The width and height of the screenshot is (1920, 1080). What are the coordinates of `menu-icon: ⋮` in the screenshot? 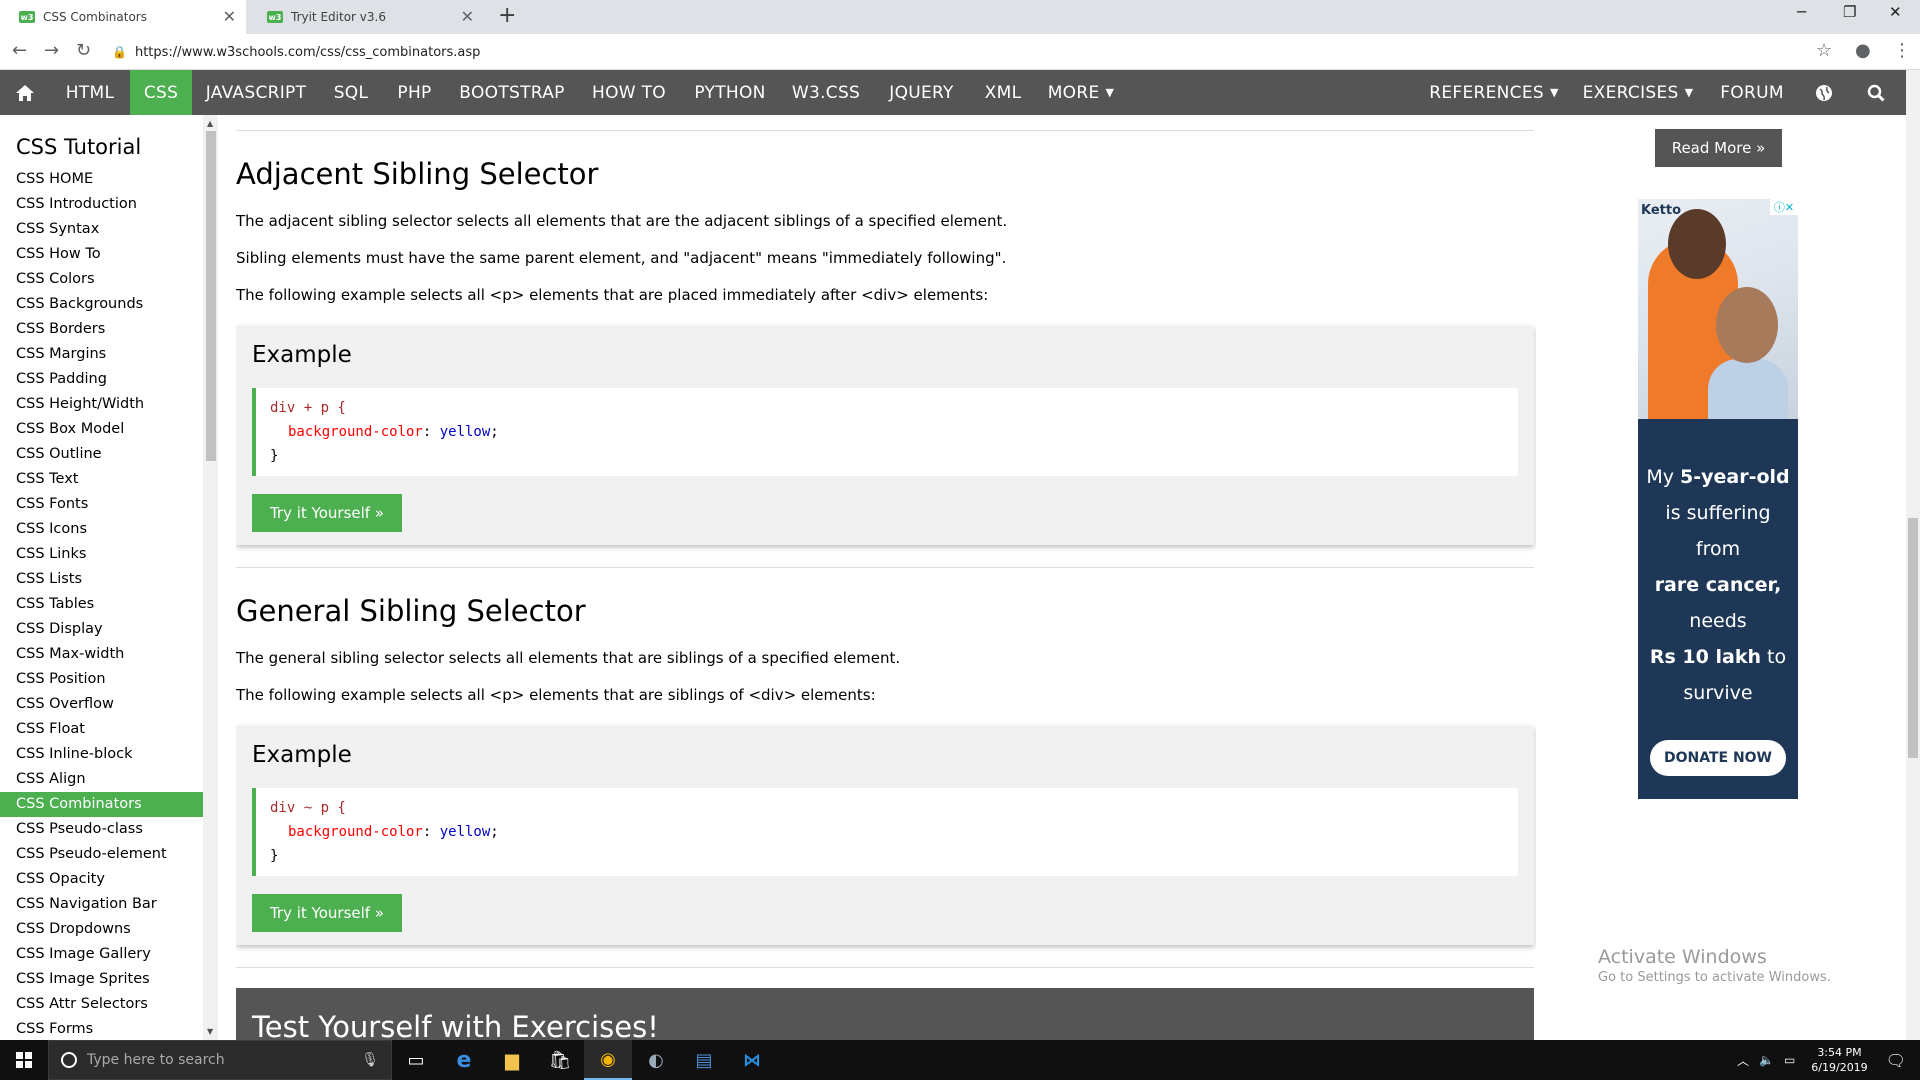 It's located at (1902, 50).